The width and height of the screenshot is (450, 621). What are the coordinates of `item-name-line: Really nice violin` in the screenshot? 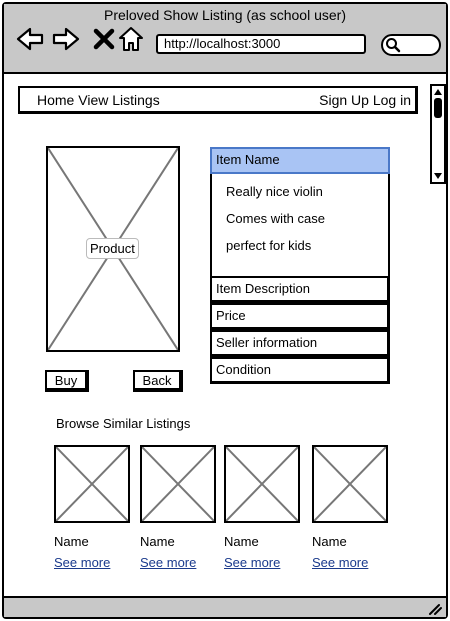 It's located at (274, 191).